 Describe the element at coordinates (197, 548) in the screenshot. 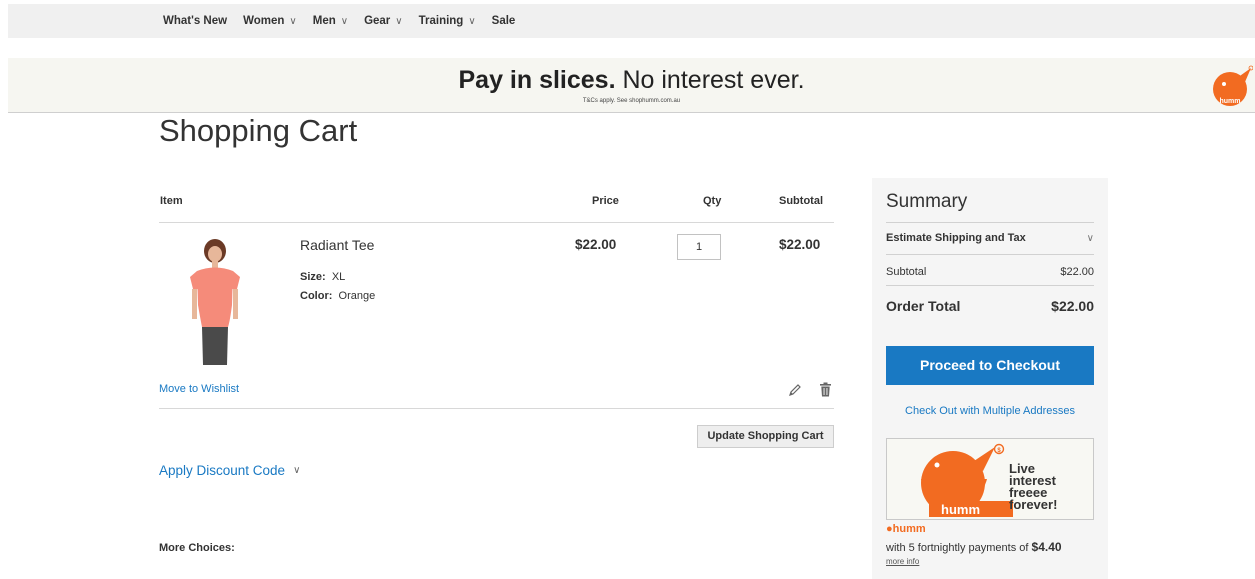

I see `more-choices-heading: More Choices:` at that location.